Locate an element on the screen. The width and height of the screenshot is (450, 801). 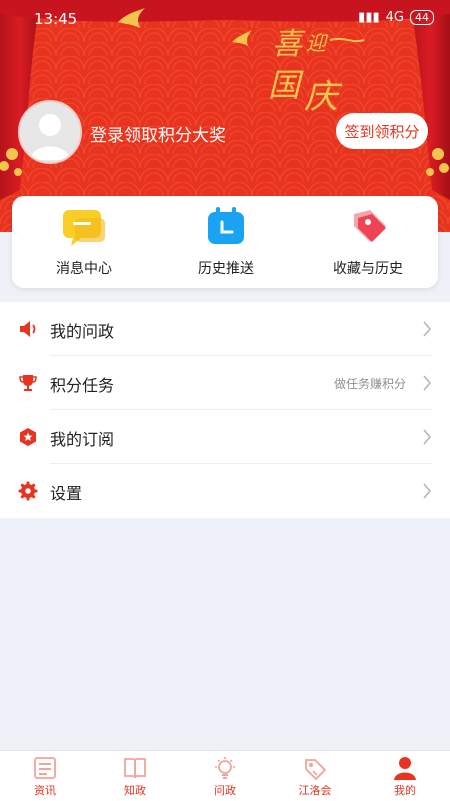
tab-label: 资讯 is located at coordinates (45, 790).